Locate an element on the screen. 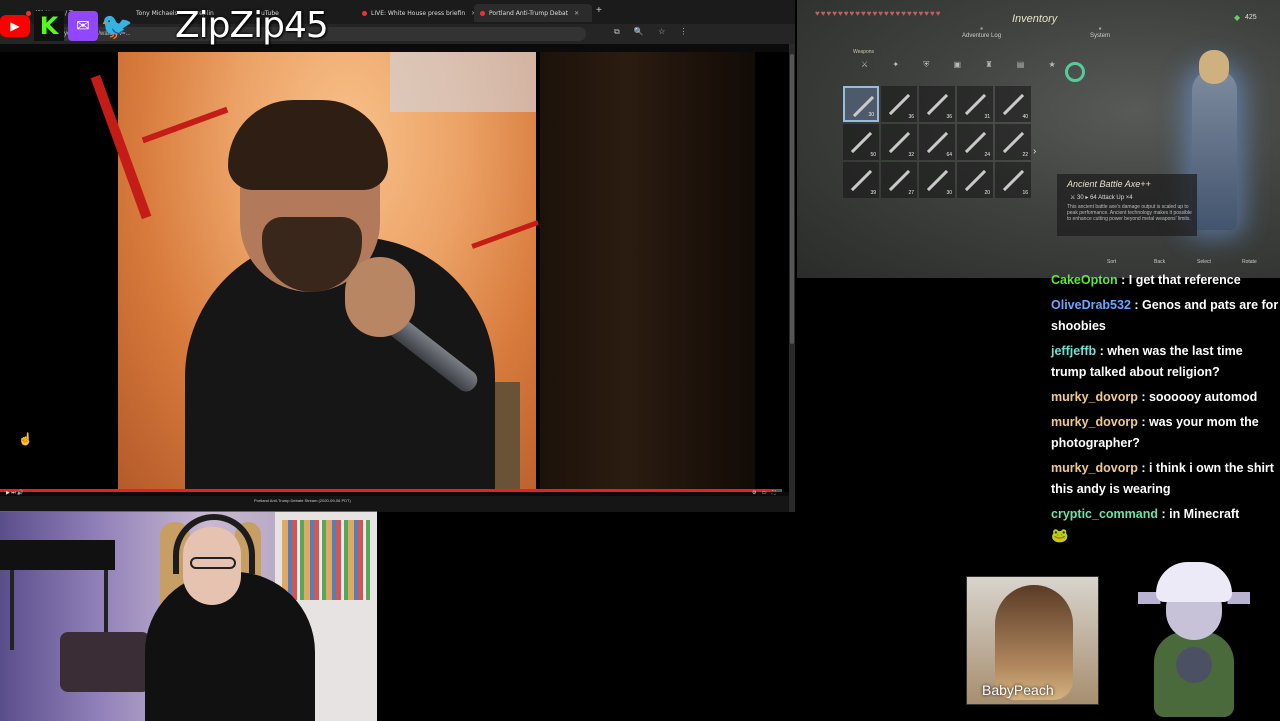  video-wall-top is located at coordinates (463, 82).